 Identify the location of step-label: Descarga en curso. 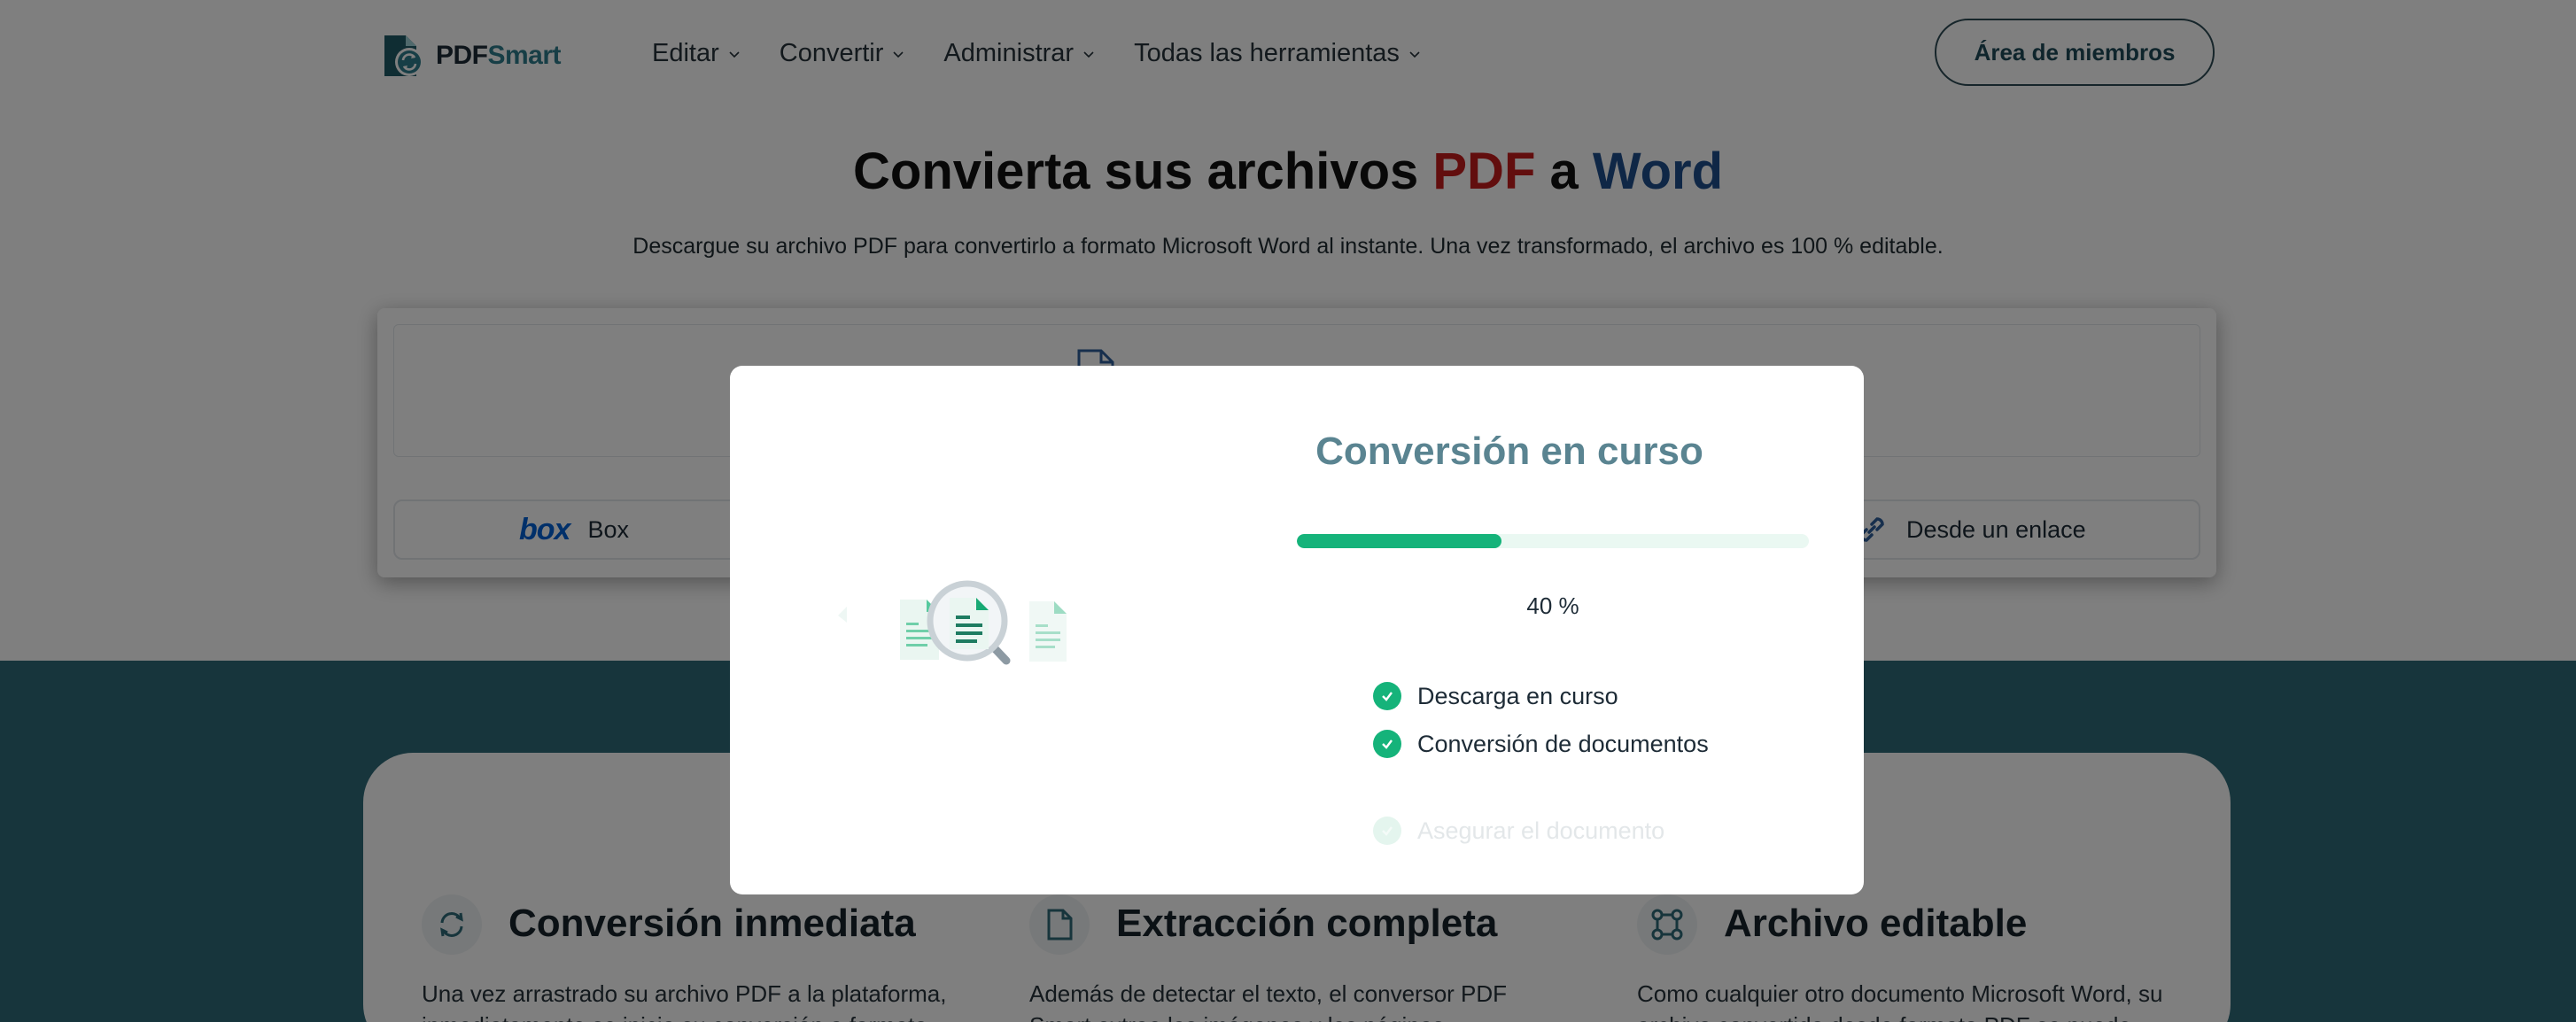
(1517, 695).